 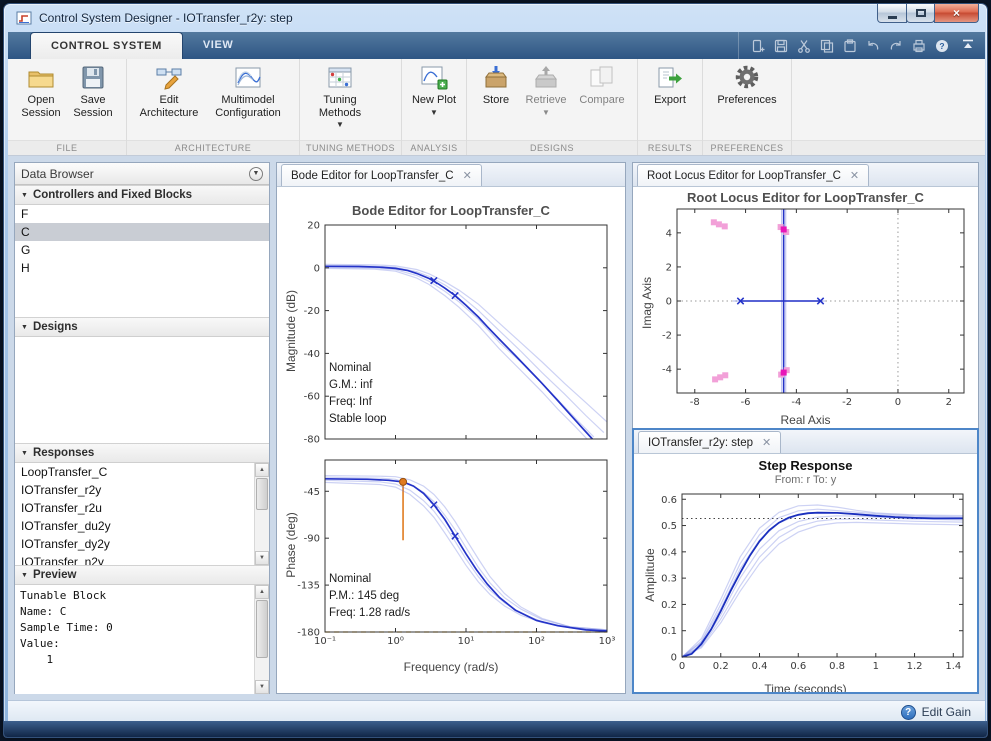 What do you see at coordinates (256, 173) in the screenshot?
I see `chevron-circle-icon: ▼` at bounding box center [256, 173].